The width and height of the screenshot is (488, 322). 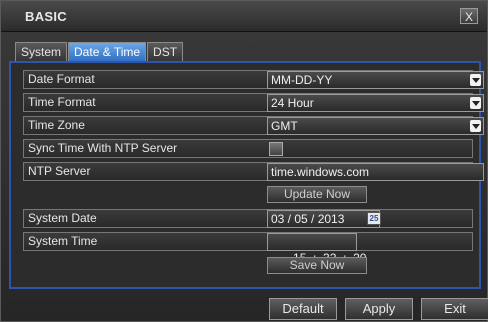 I want to click on default-button: Default, so click(x=303, y=309).